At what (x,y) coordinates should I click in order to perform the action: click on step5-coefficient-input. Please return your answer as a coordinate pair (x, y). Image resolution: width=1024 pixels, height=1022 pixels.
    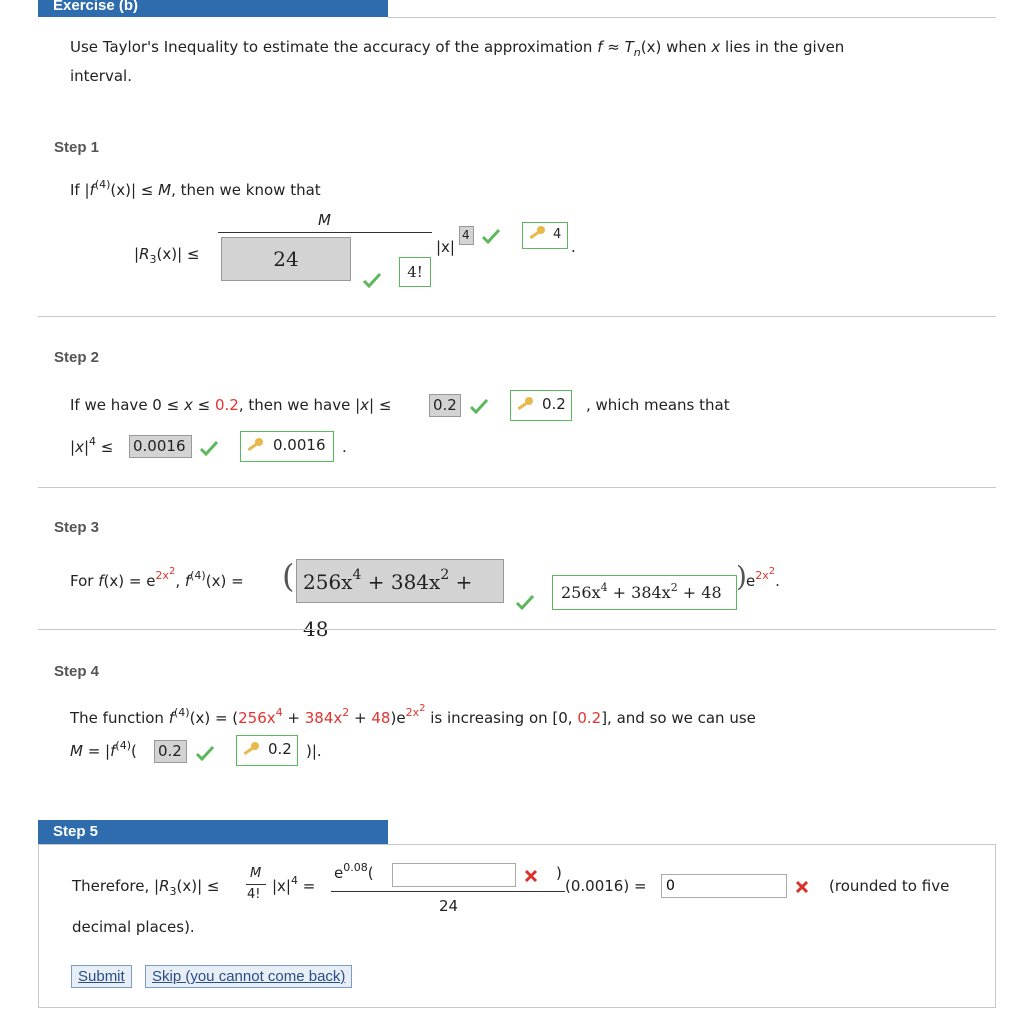
    Looking at the image, I should click on (454, 875).